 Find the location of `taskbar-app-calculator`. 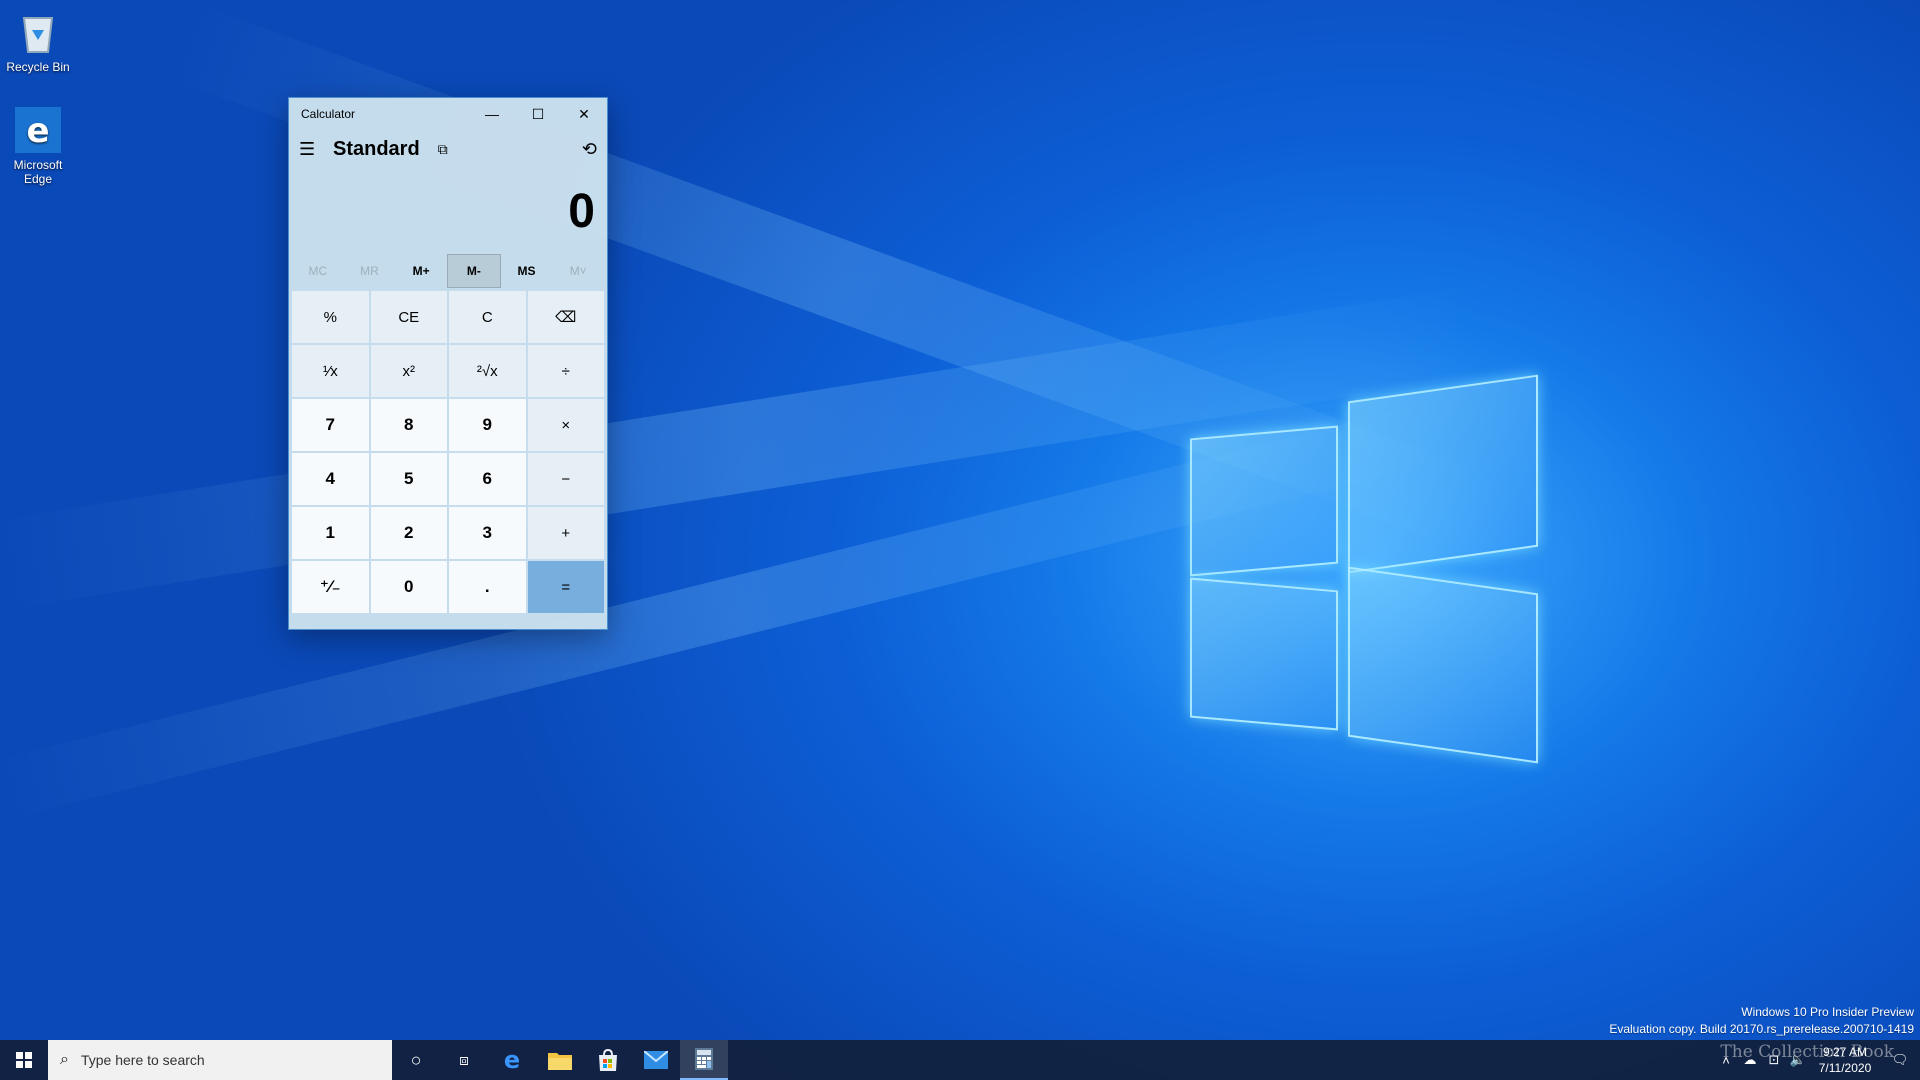

taskbar-app-calculator is located at coordinates (704, 1060).